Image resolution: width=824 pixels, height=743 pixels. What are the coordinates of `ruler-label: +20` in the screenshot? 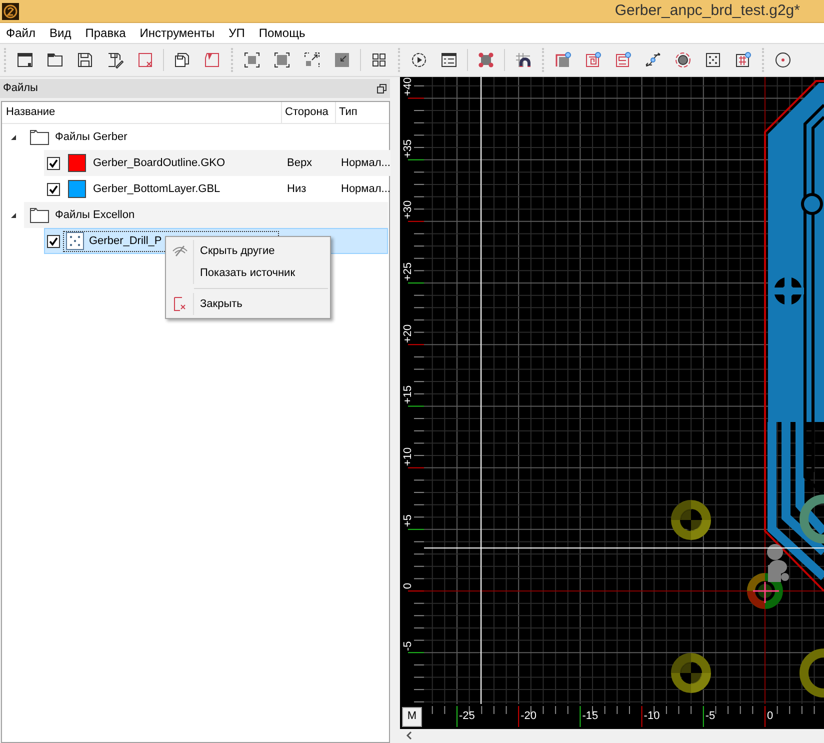 It's located at (408, 333).